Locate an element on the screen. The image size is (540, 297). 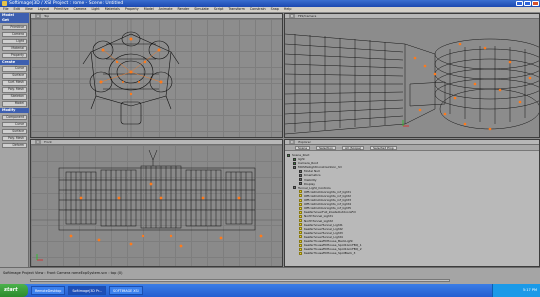
minimize-button is located at coordinates (519, 3).